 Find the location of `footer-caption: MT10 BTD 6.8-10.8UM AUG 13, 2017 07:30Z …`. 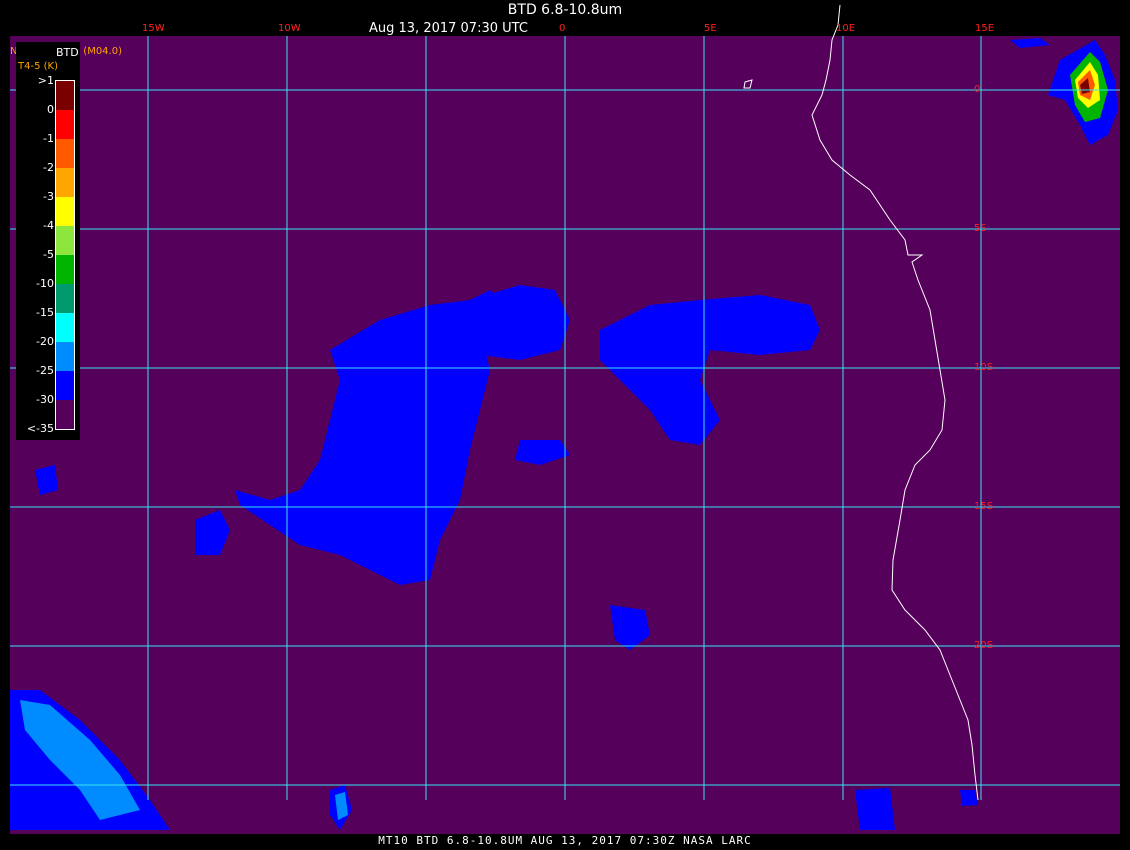

footer-caption: MT10 BTD 6.8-10.8UM AUG 13, 2017 07:30Z … is located at coordinates (565, 840).